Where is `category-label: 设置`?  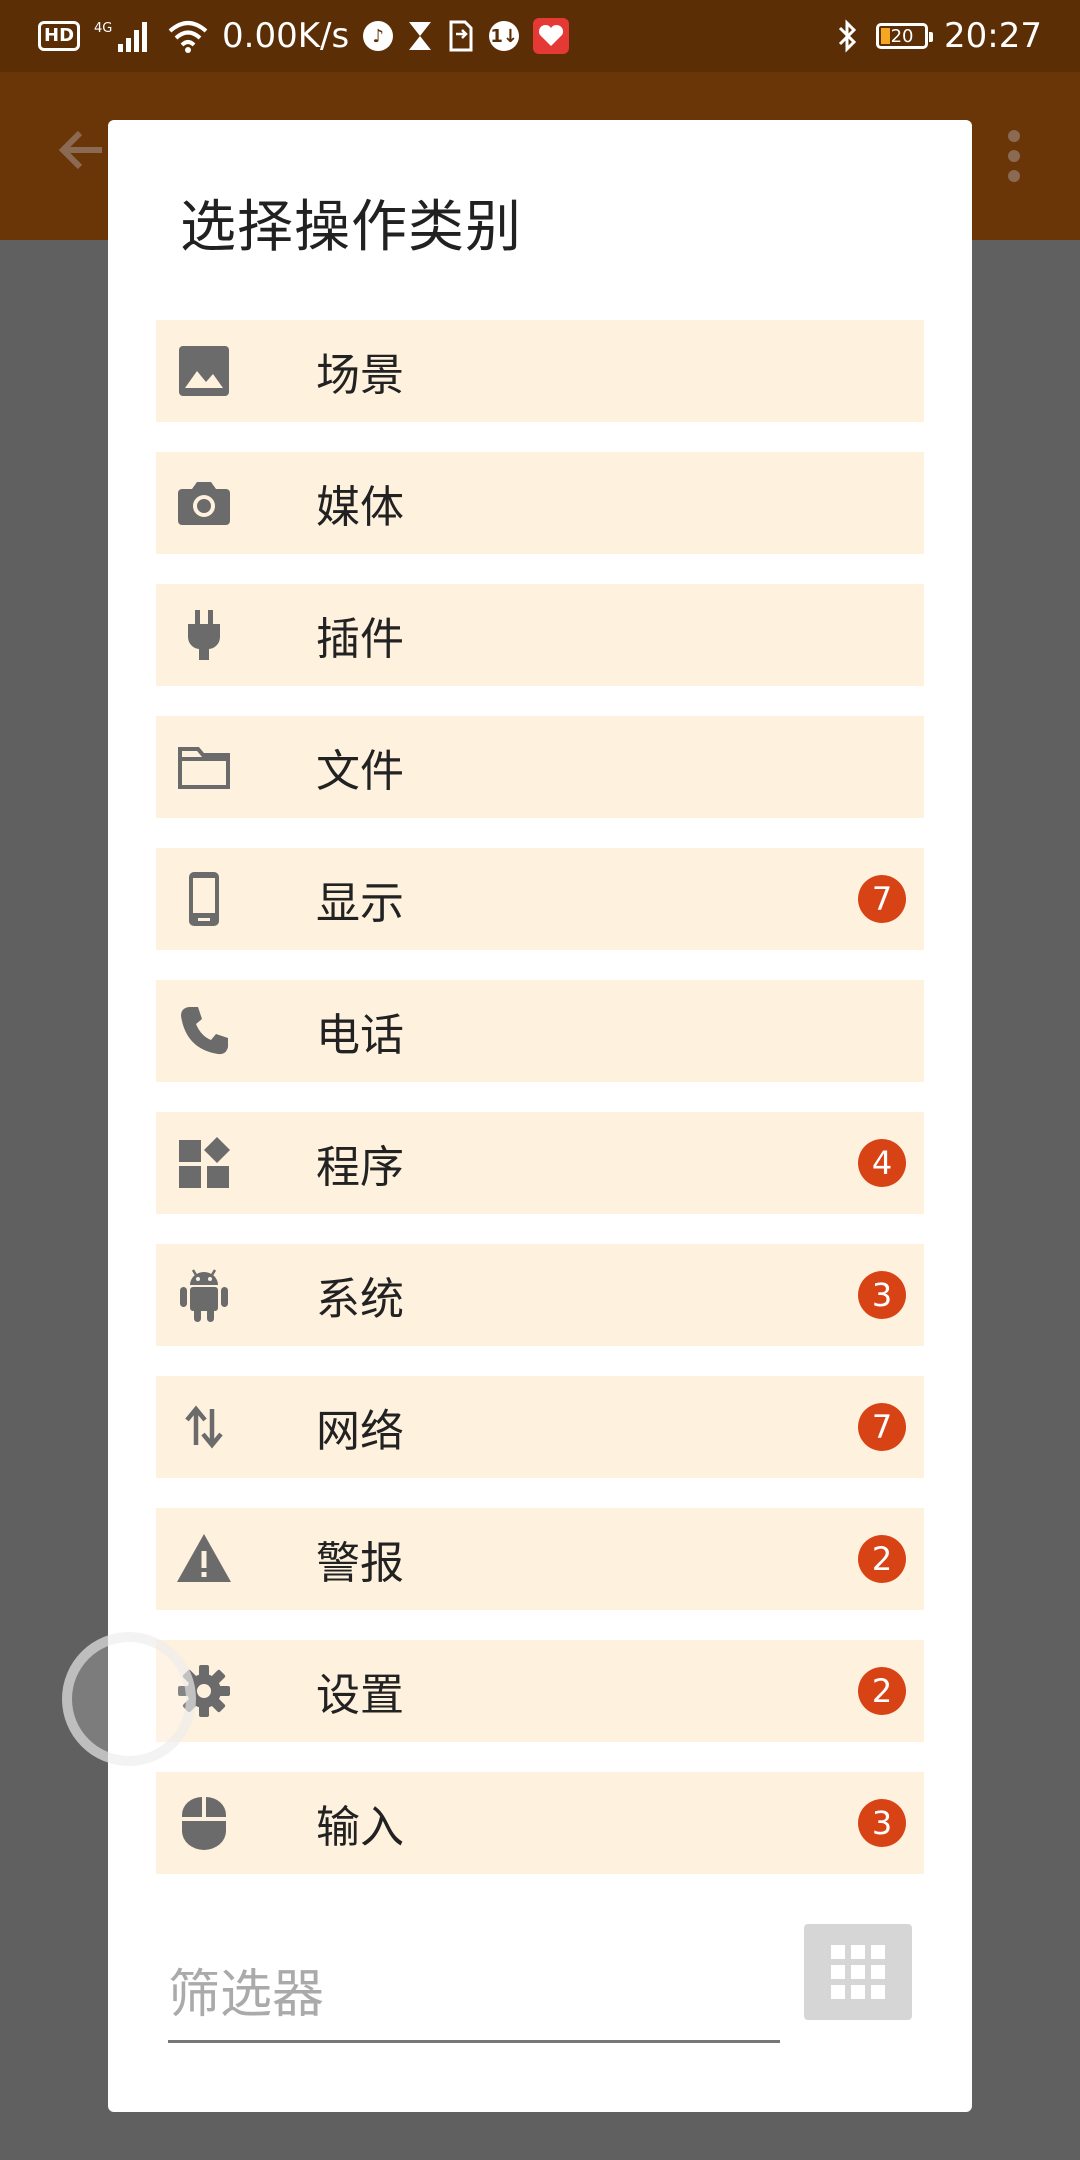 category-label: 设置 is located at coordinates (360, 1695).